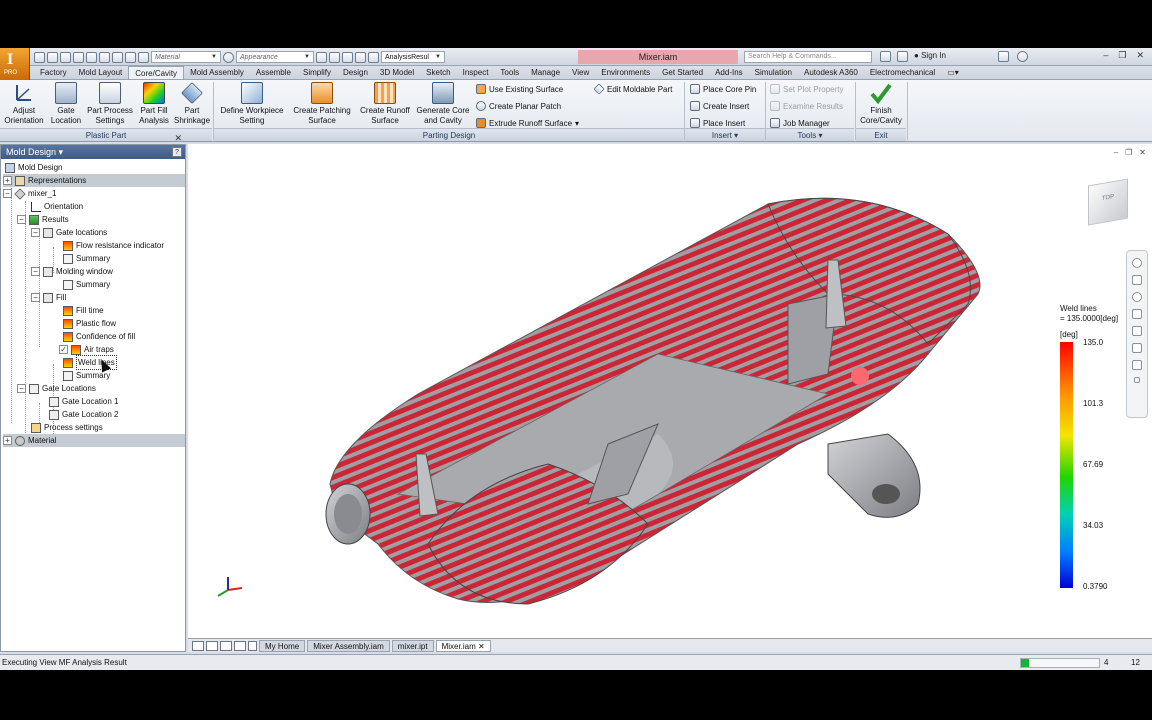 The height and width of the screenshot is (720, 1152). I want to click on save-icon, so click(65, 57).